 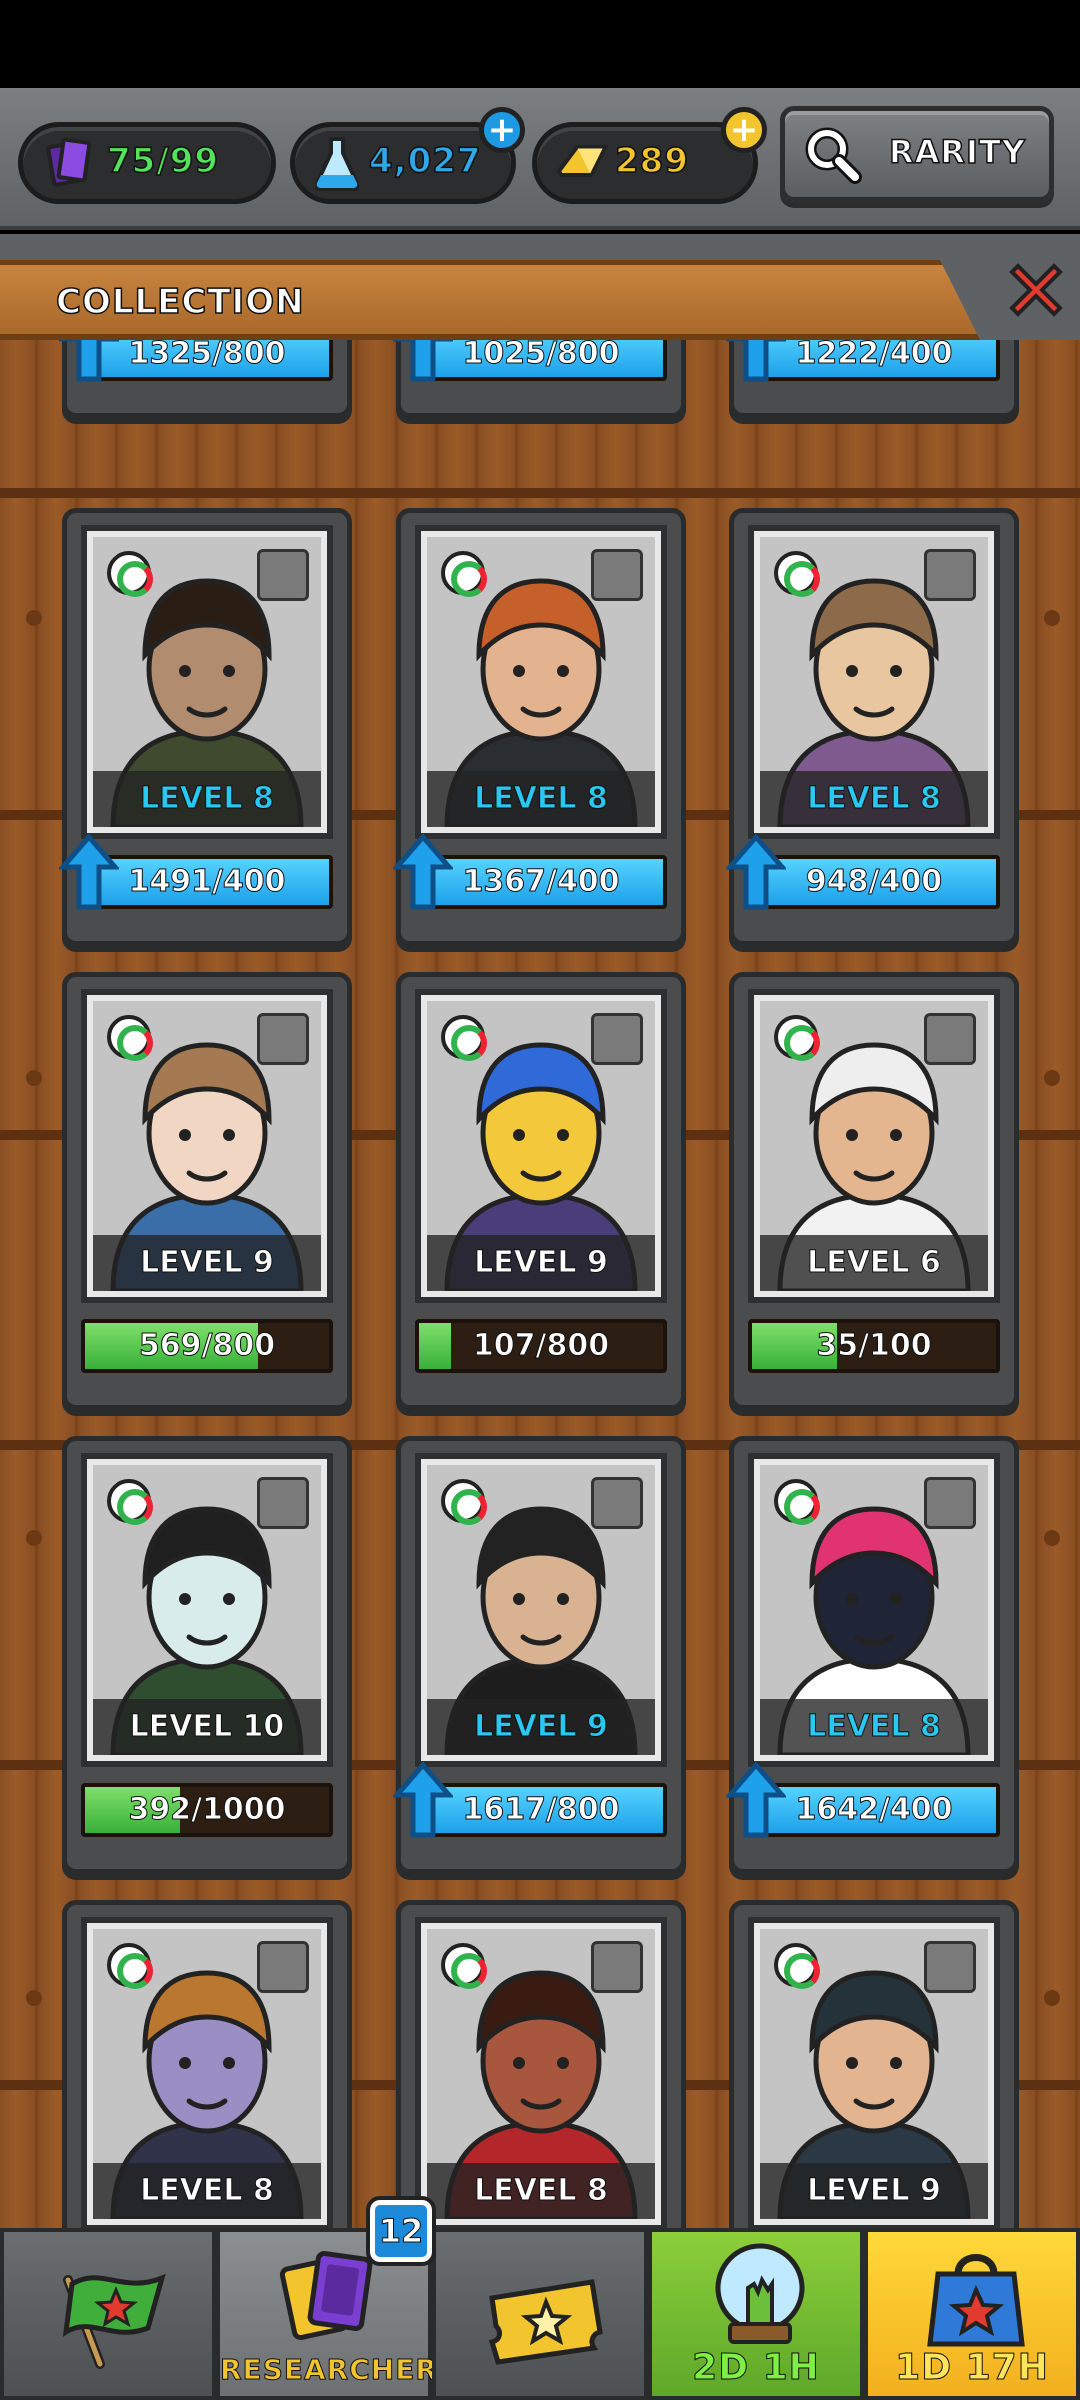 What do you see at coordinates (541, 882) in the screenshot?
I see `card-progress-text: 1367/400` at bounding box center [541, 882].